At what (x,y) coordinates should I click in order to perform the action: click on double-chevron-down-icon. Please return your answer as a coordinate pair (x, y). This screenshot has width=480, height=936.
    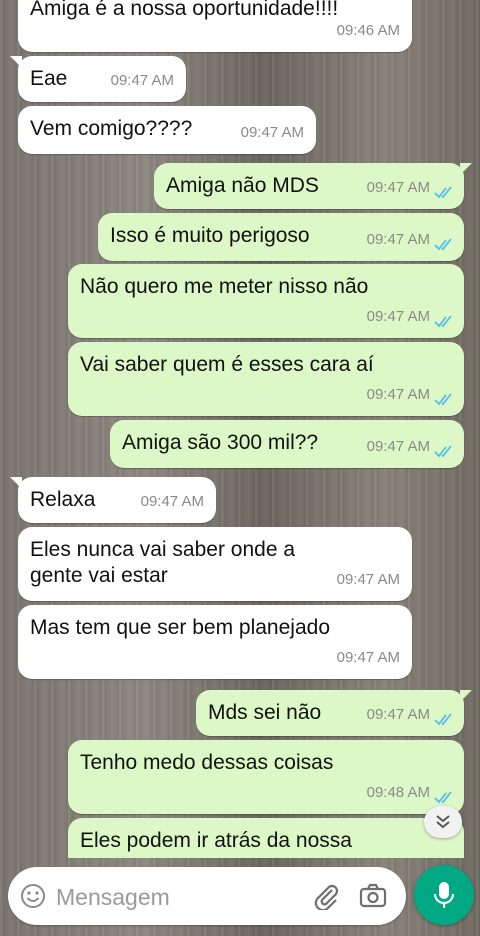
    Looking at the image, I should click on (443, 822).